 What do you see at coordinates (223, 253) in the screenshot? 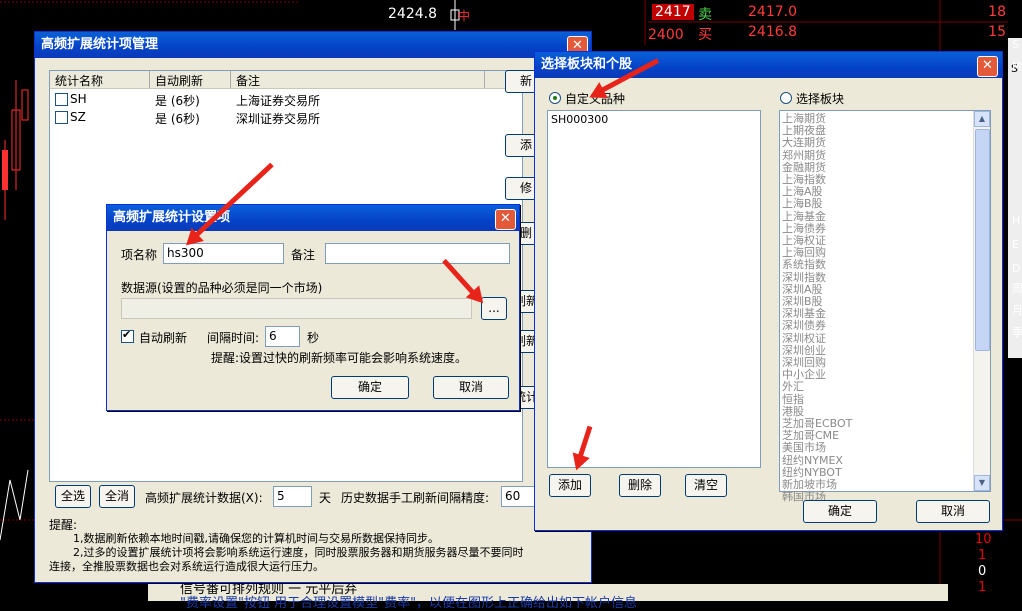
I see `name-input: hs300` at bounding box center [223, 253].